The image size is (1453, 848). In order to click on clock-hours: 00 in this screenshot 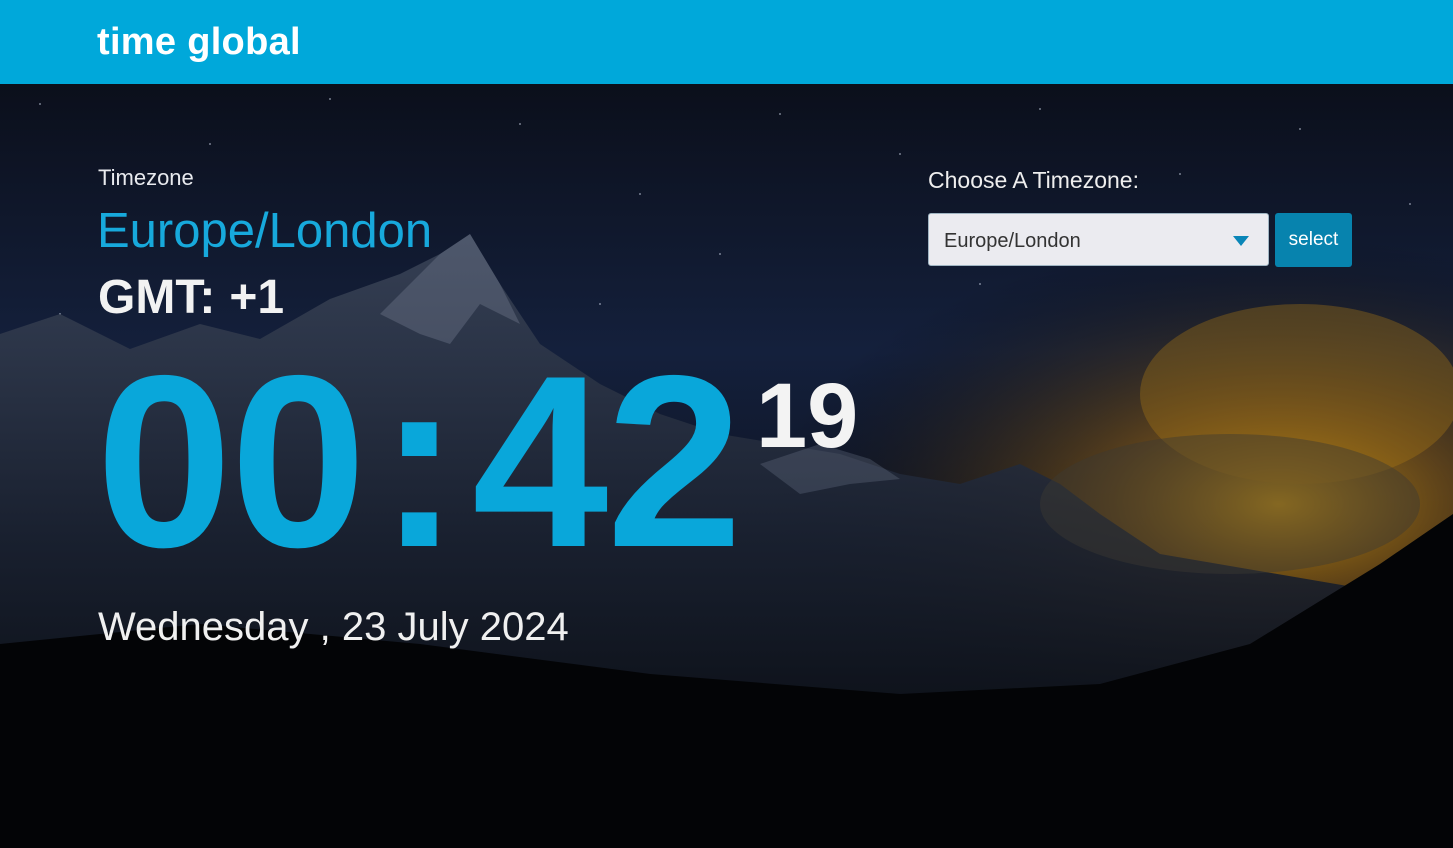, I will do `click(231, 461)`.